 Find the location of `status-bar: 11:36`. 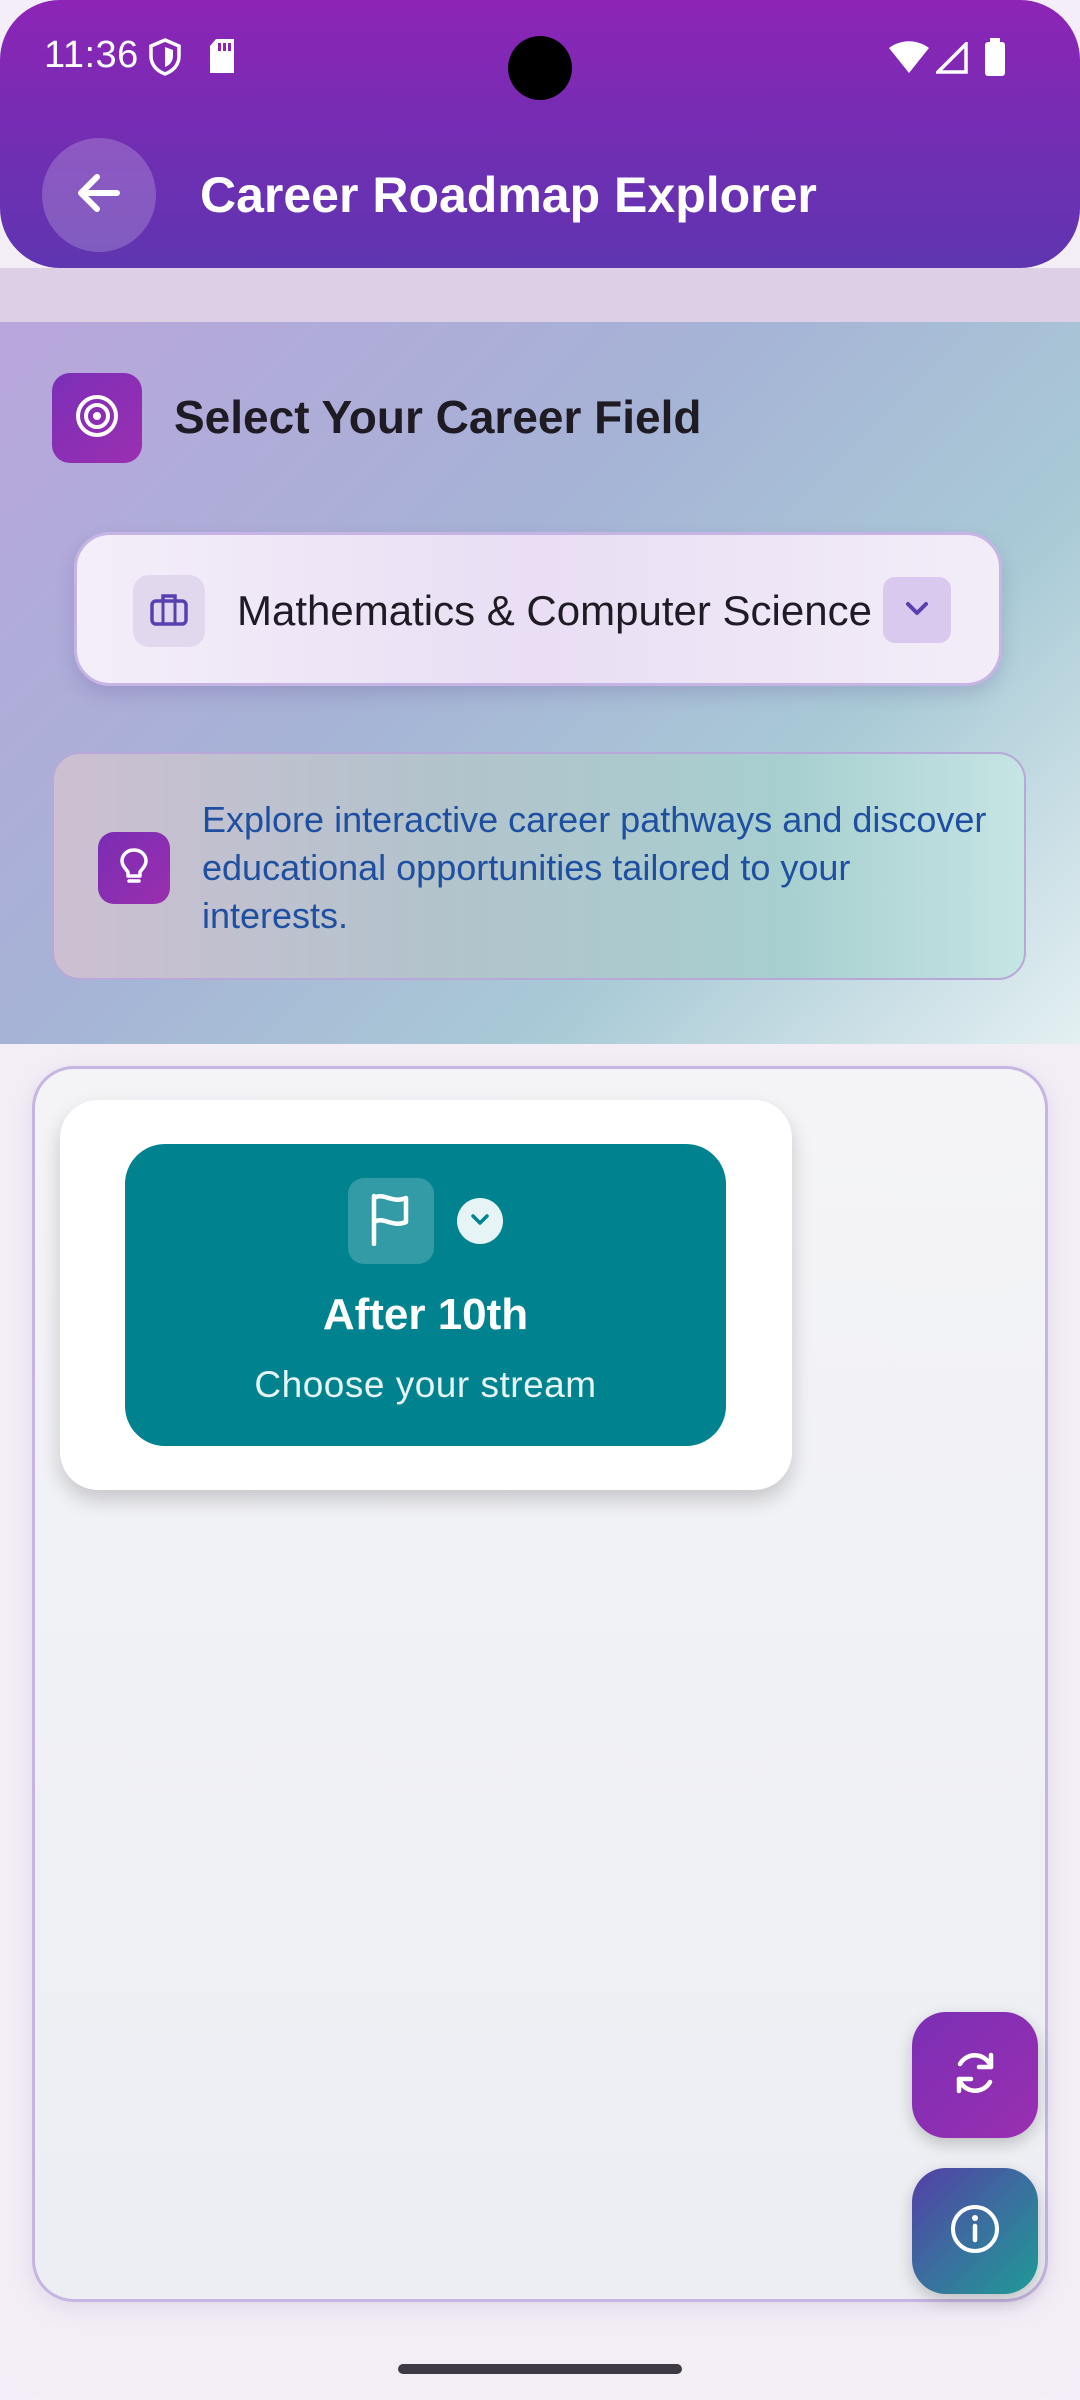

status-bar: 11:36 is located at coordinates (540, 60).